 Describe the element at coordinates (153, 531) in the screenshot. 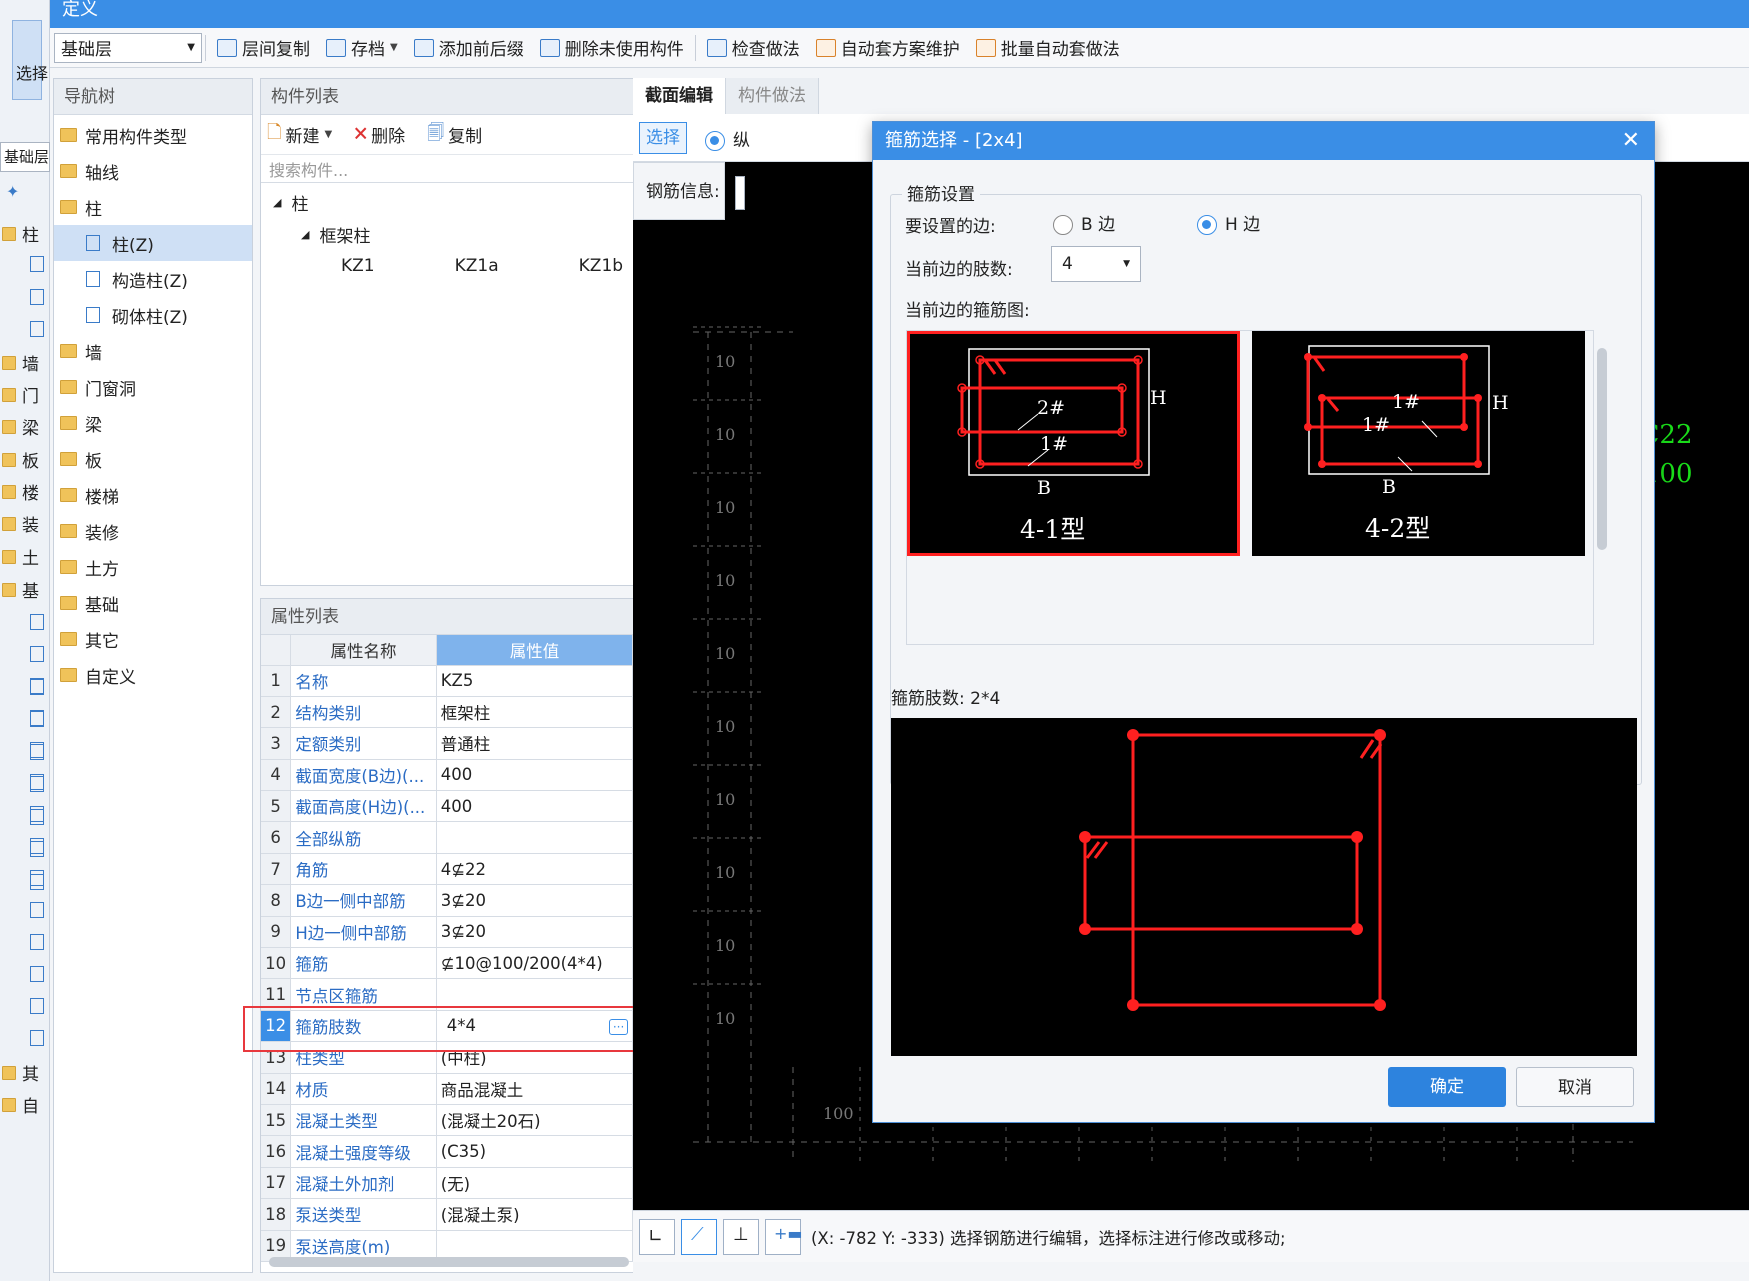

I see `nav-item: 装修` at that location.